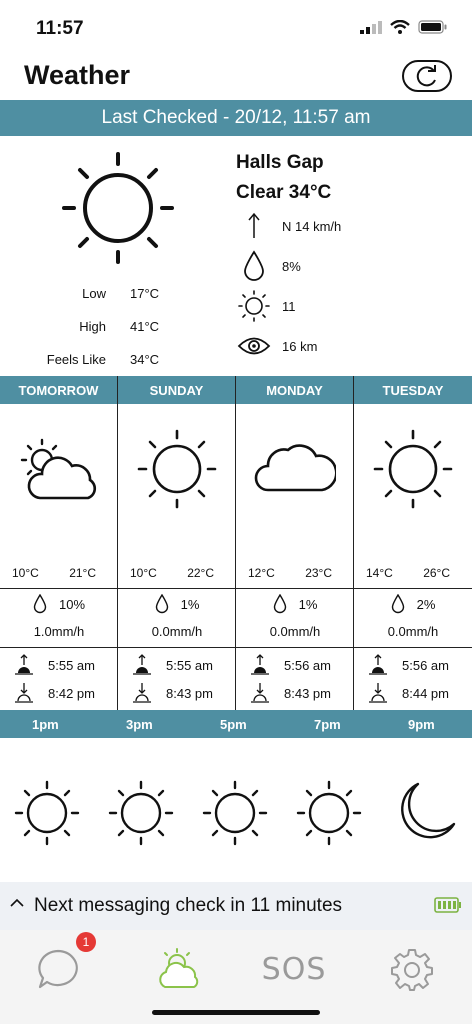 The height and width of the screenshot is (1024, 472). I want to click on home-indicator, so click(236, 1012).